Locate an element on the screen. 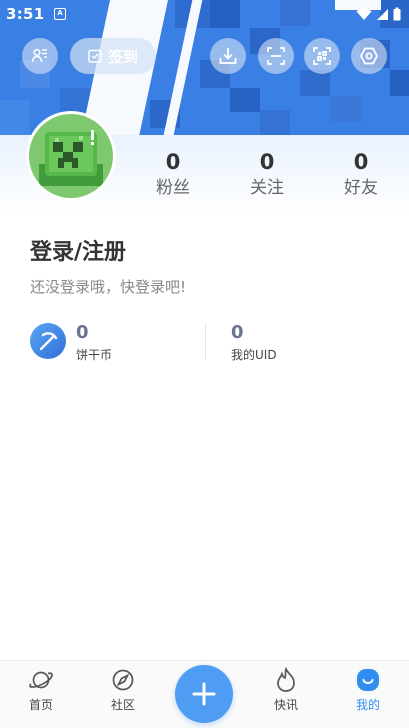  friends-count: 0 is located at coordinates (361, 162).